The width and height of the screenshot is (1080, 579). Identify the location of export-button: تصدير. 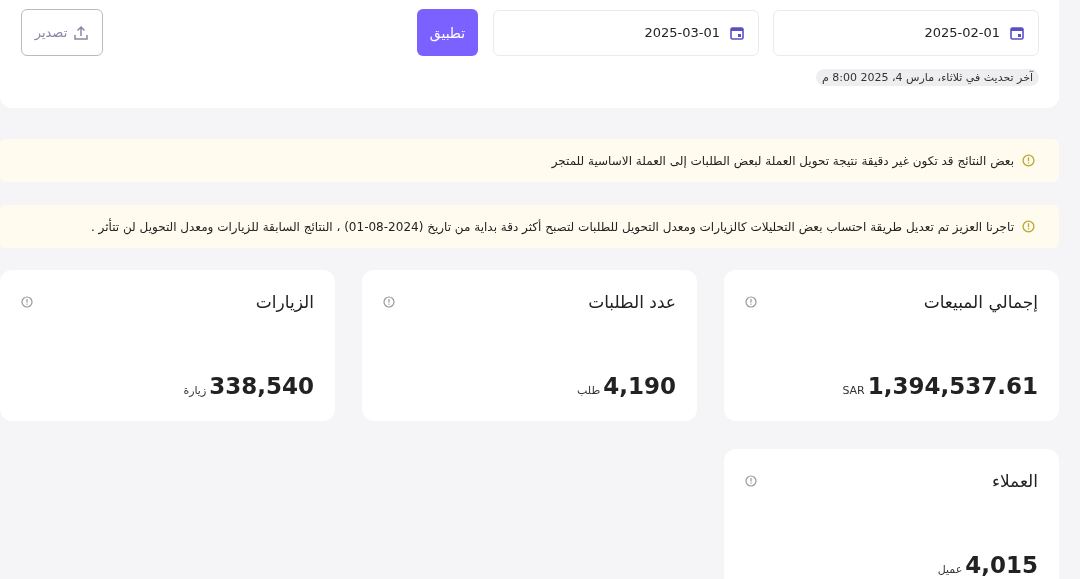
(62, 32).